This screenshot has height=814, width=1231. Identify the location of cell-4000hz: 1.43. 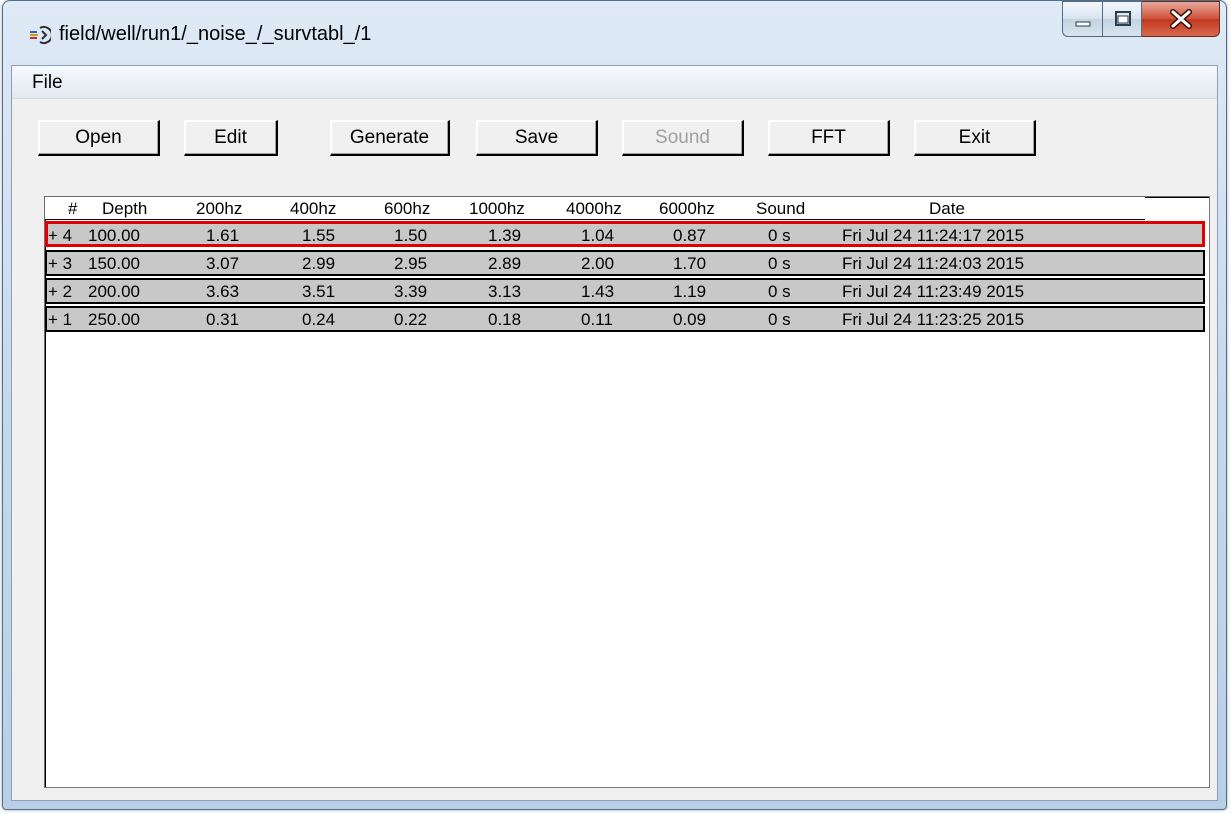
(598, 291).